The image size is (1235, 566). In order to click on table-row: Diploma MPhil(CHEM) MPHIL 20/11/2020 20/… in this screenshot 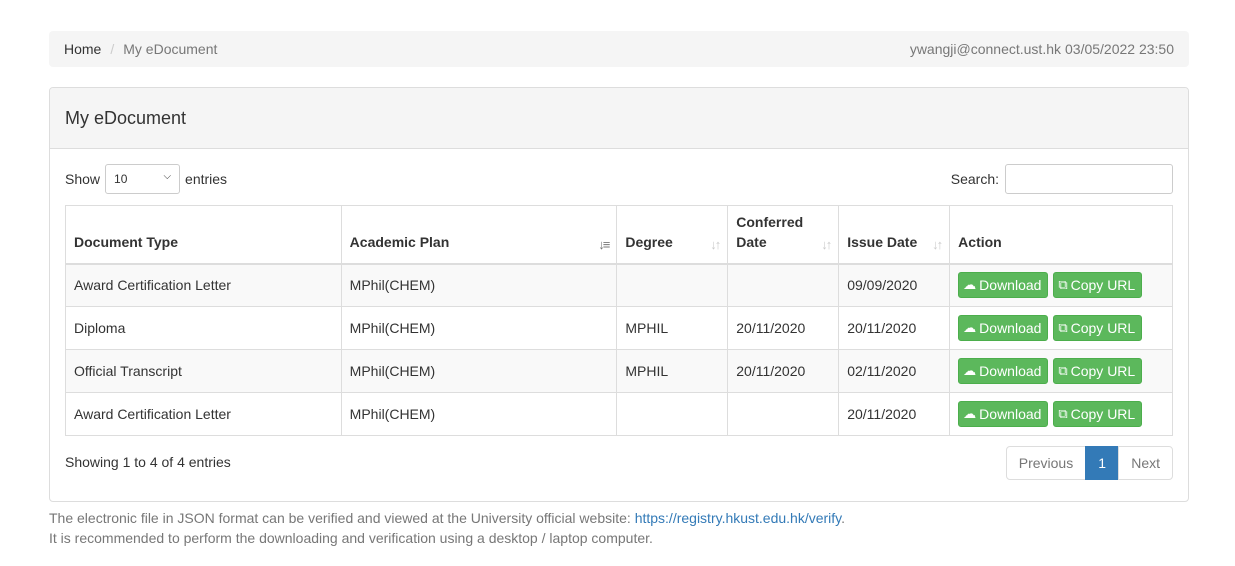, I will do `click(619, 328)`.